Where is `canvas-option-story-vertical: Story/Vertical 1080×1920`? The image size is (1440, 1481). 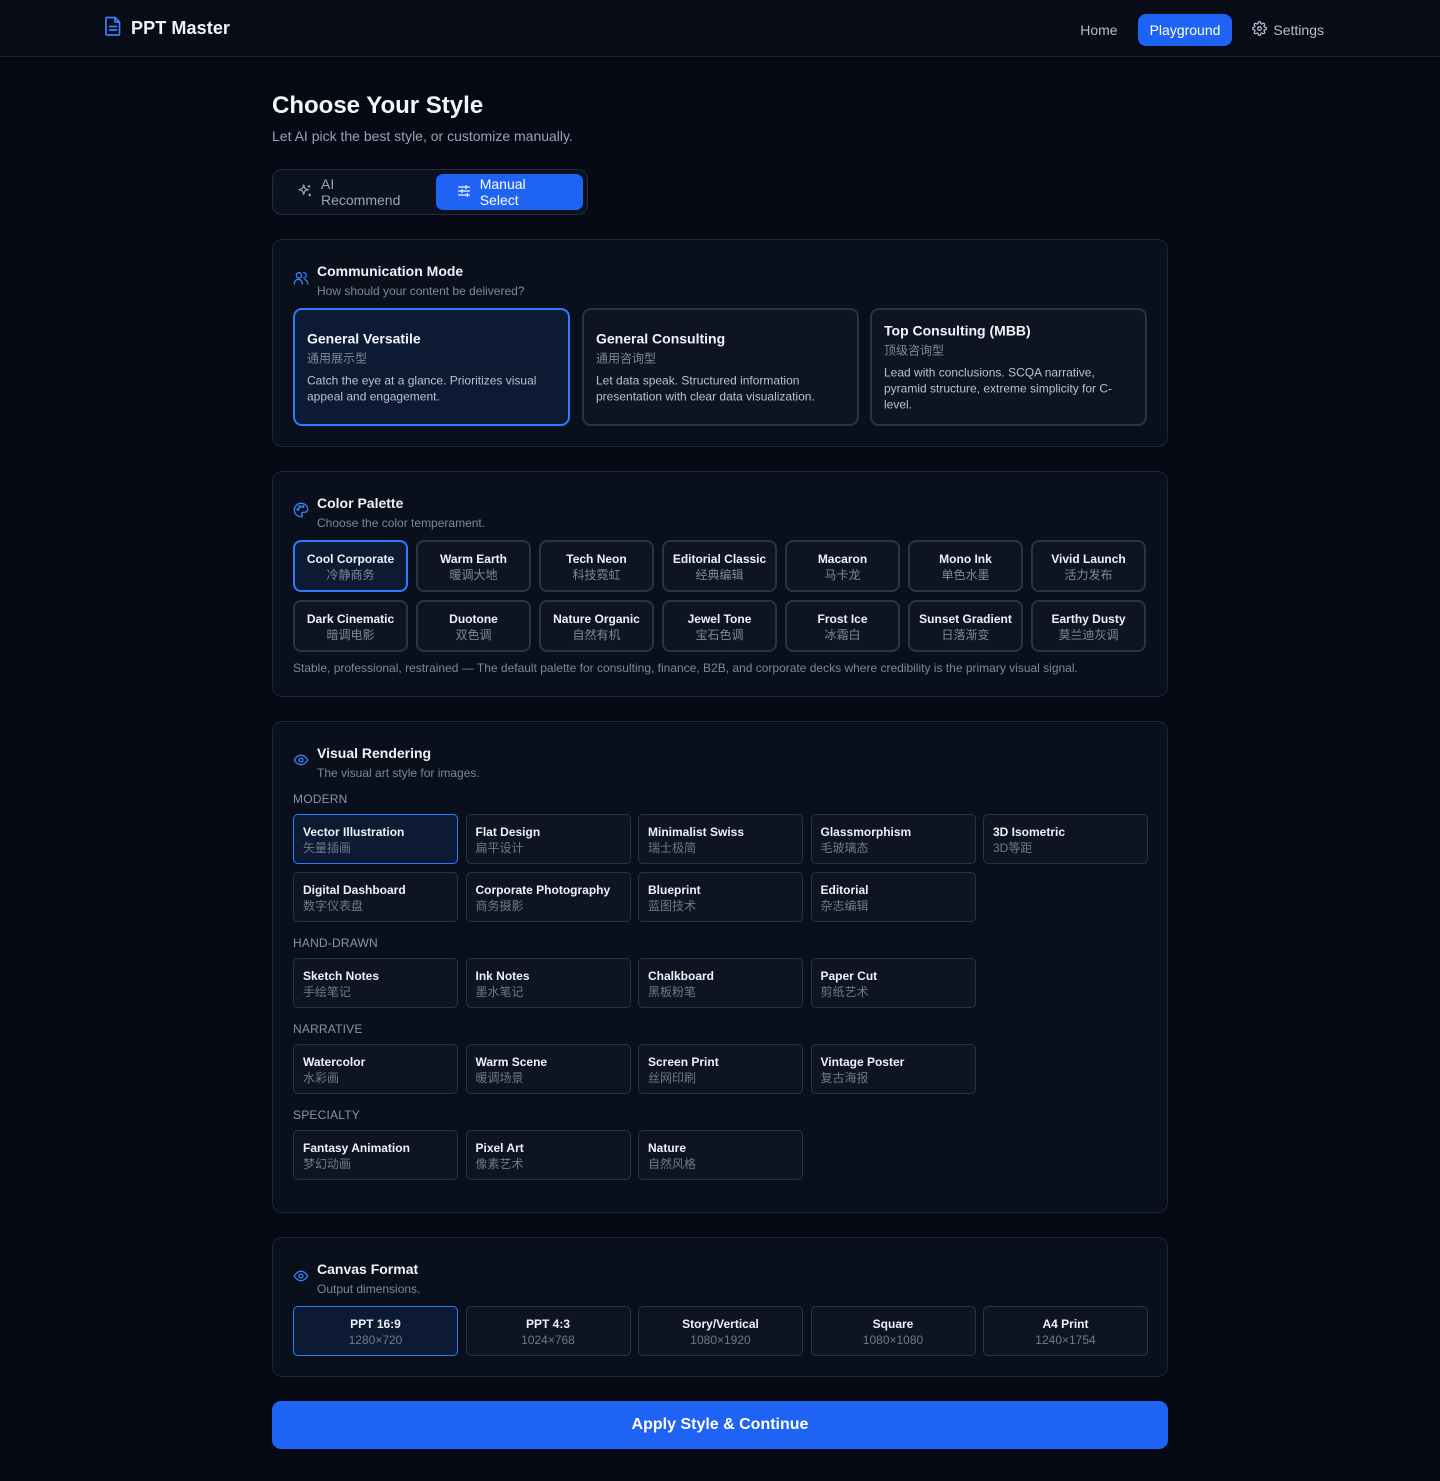 canvas-option-story-vertical: Story/Vertical 1080×1920 is located at coordinates (720, 1331).